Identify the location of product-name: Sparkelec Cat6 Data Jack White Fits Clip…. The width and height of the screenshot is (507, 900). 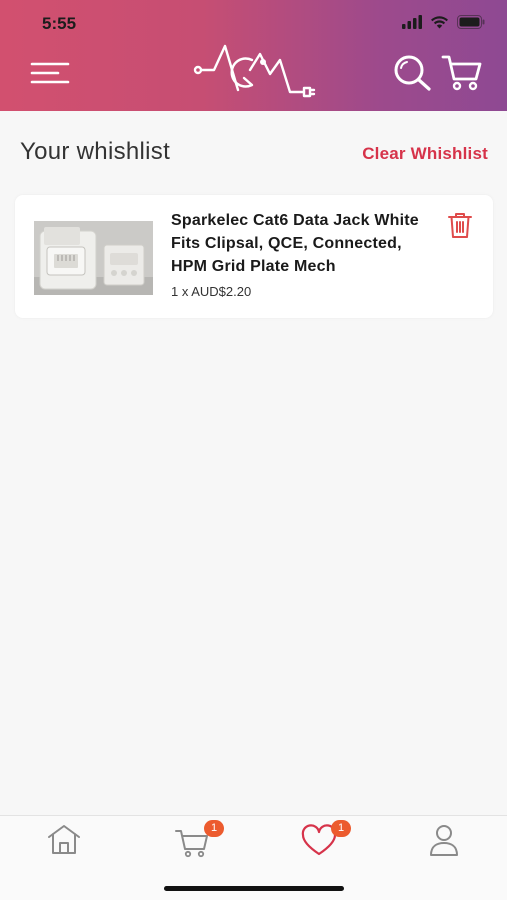
(306, 243).